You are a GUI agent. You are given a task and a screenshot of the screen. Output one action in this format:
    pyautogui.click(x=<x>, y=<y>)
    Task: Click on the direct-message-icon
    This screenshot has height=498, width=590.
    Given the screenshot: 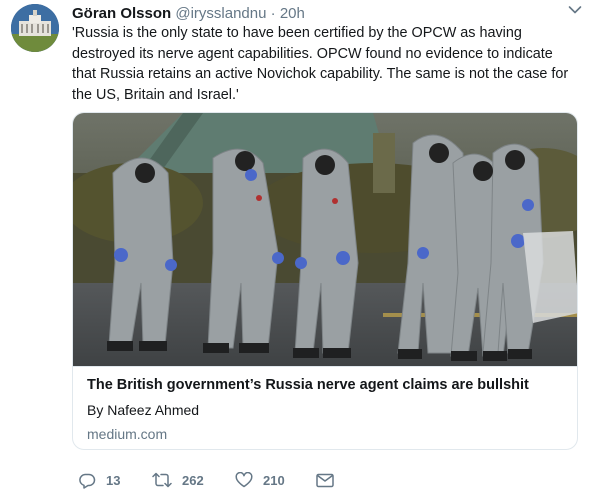 What is the action you would take?
    pyautogui.click(x=325, y=480)
    